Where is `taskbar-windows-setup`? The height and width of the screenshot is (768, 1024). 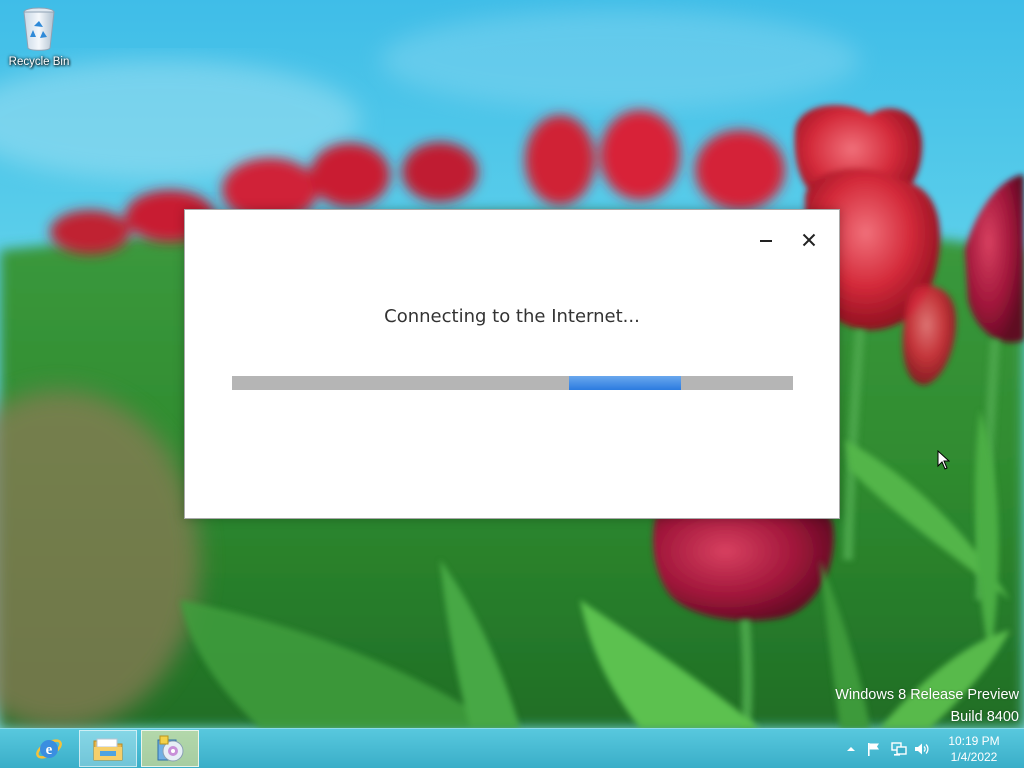 taskbar-windows-setup is located at coordinates (170, 748).